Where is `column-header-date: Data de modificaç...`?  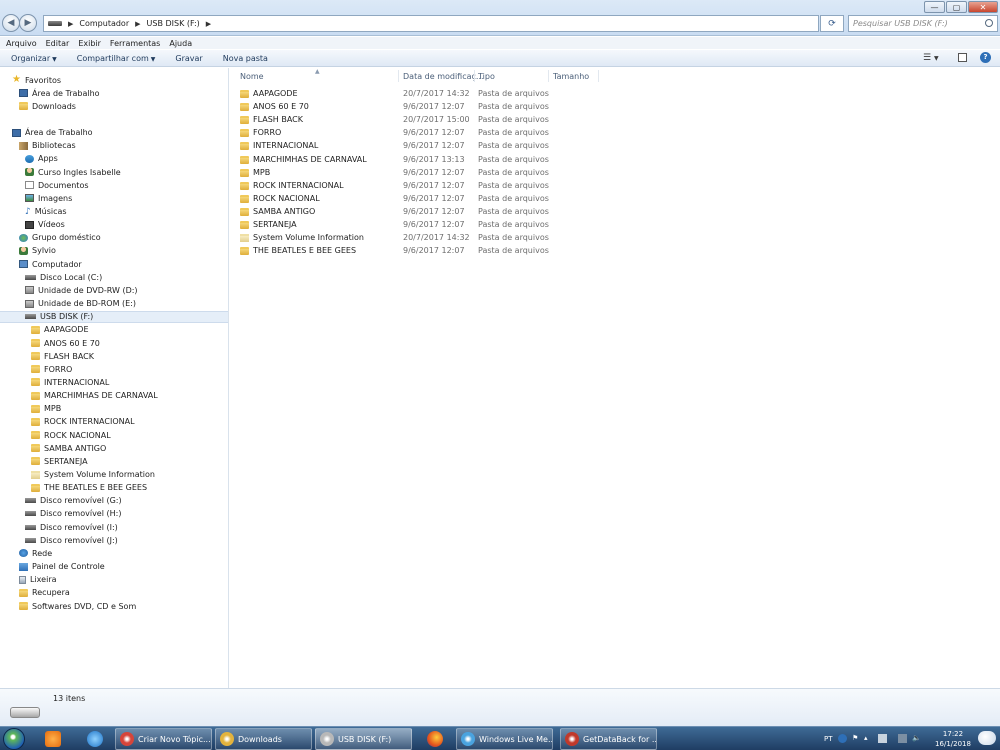 column-header-date: Data de modificaç... is located at coordinates (443, 76).